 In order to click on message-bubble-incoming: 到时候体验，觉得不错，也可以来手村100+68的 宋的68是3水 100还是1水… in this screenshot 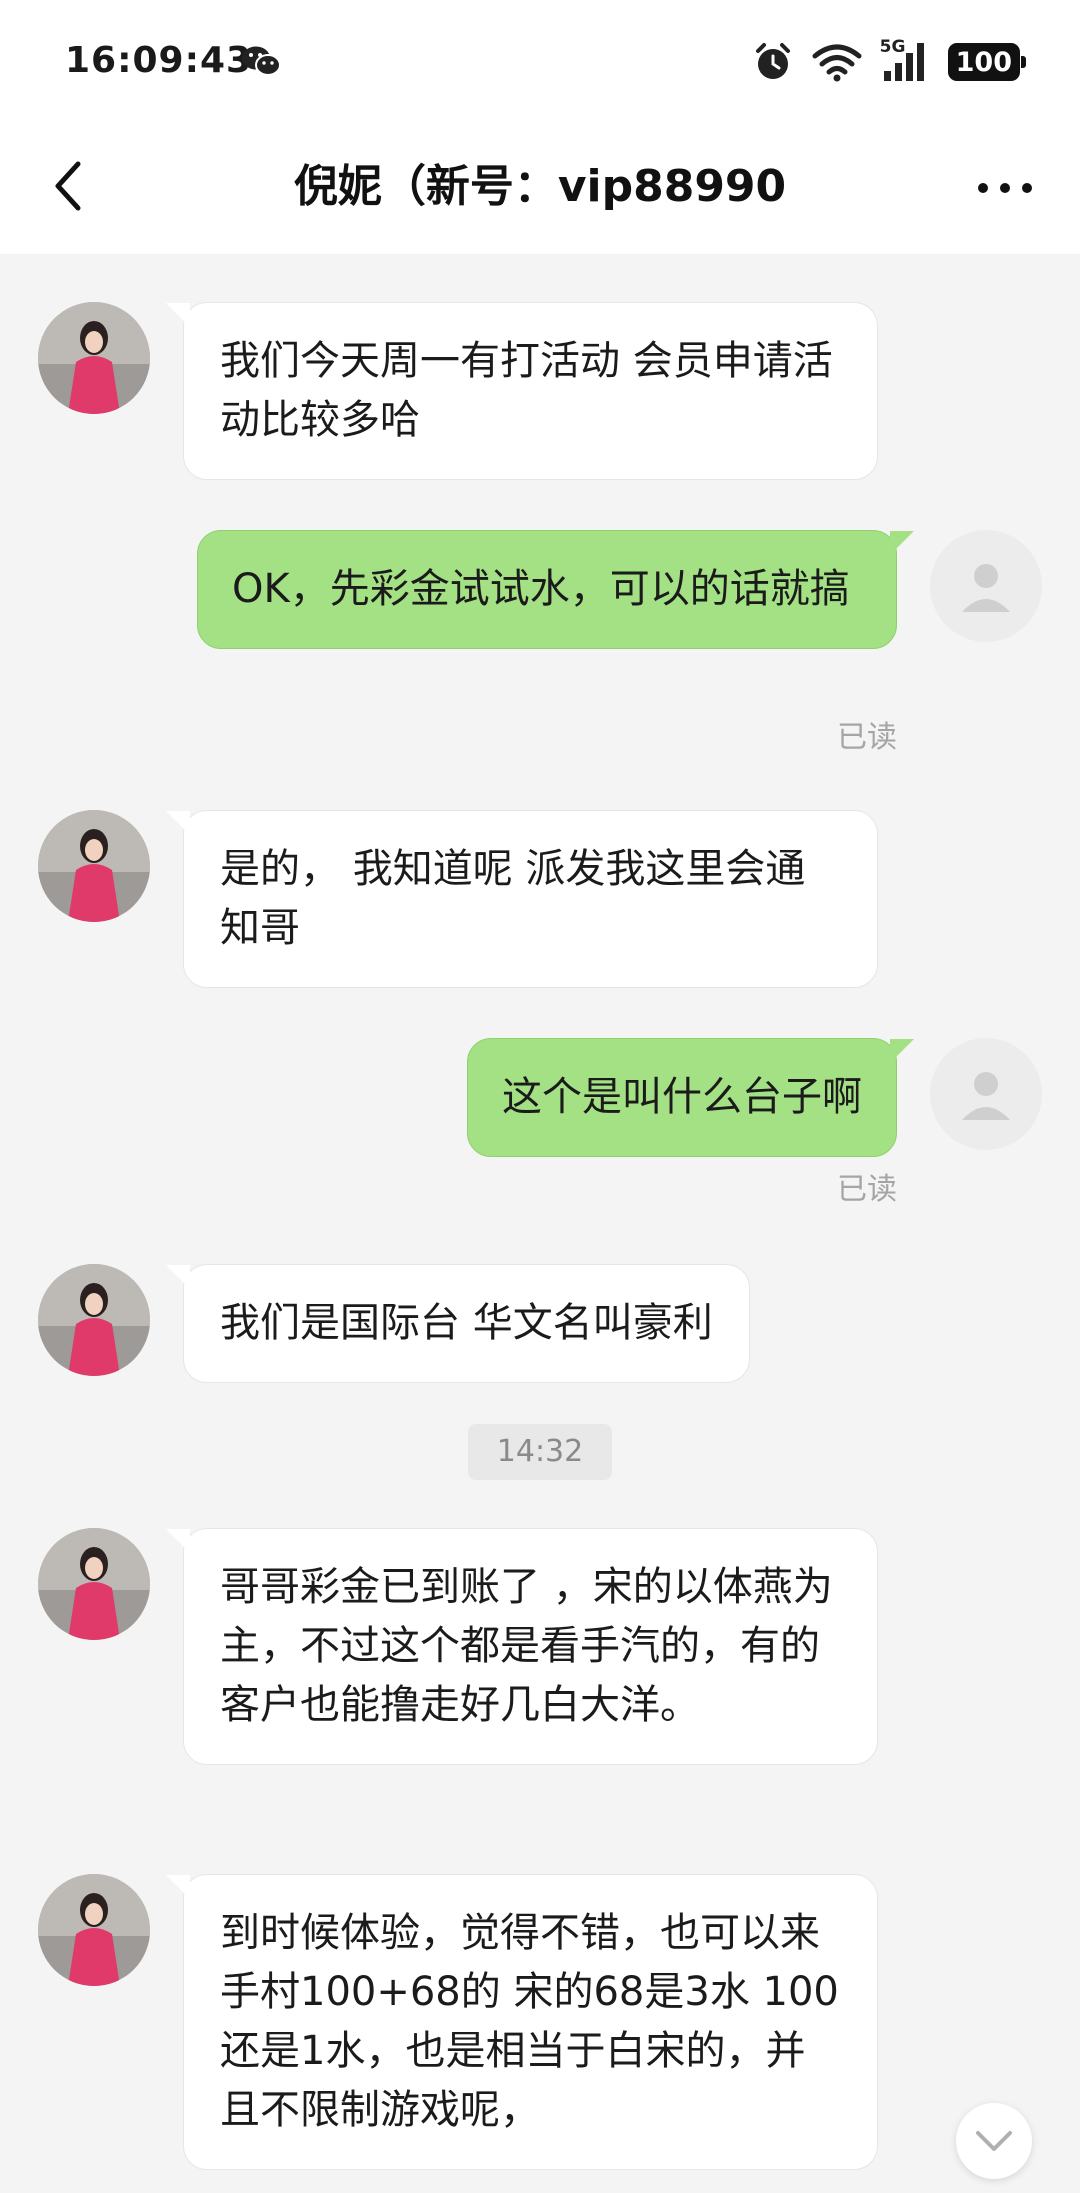, I will do `click(522, 2022)`.